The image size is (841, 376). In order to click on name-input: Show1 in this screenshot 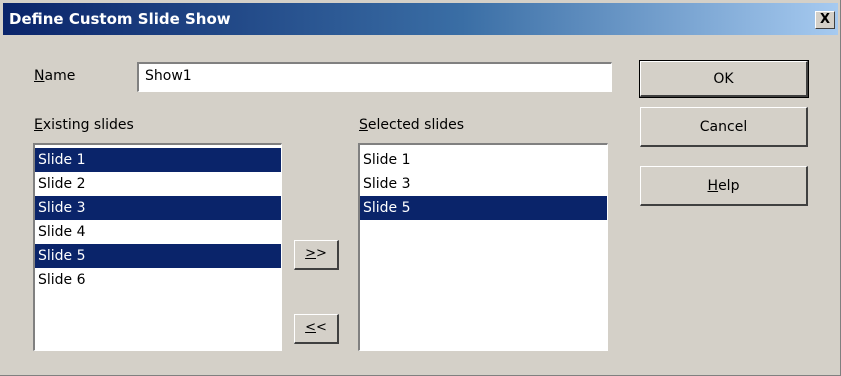, I will do `click(374, 77)`.